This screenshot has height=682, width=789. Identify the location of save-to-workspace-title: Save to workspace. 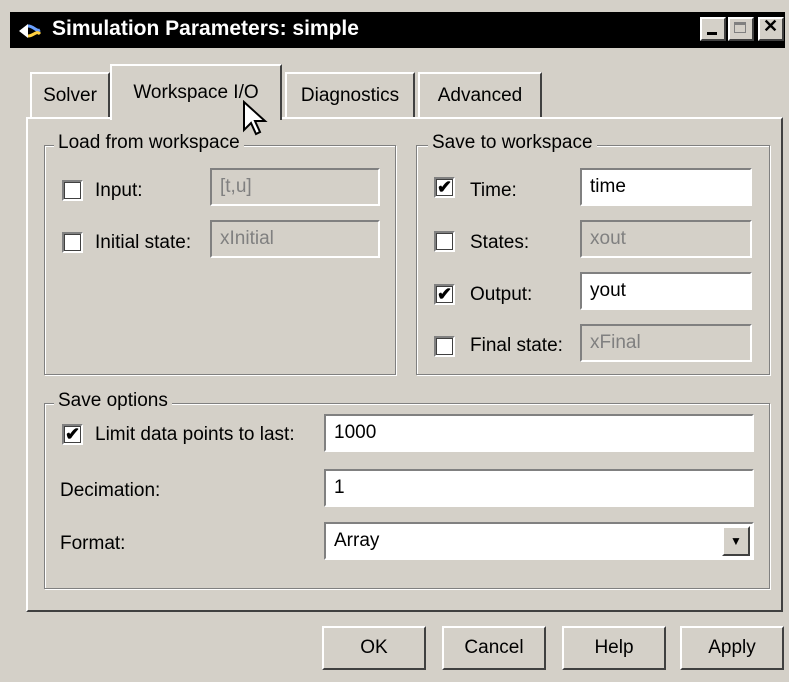
(512, 143).